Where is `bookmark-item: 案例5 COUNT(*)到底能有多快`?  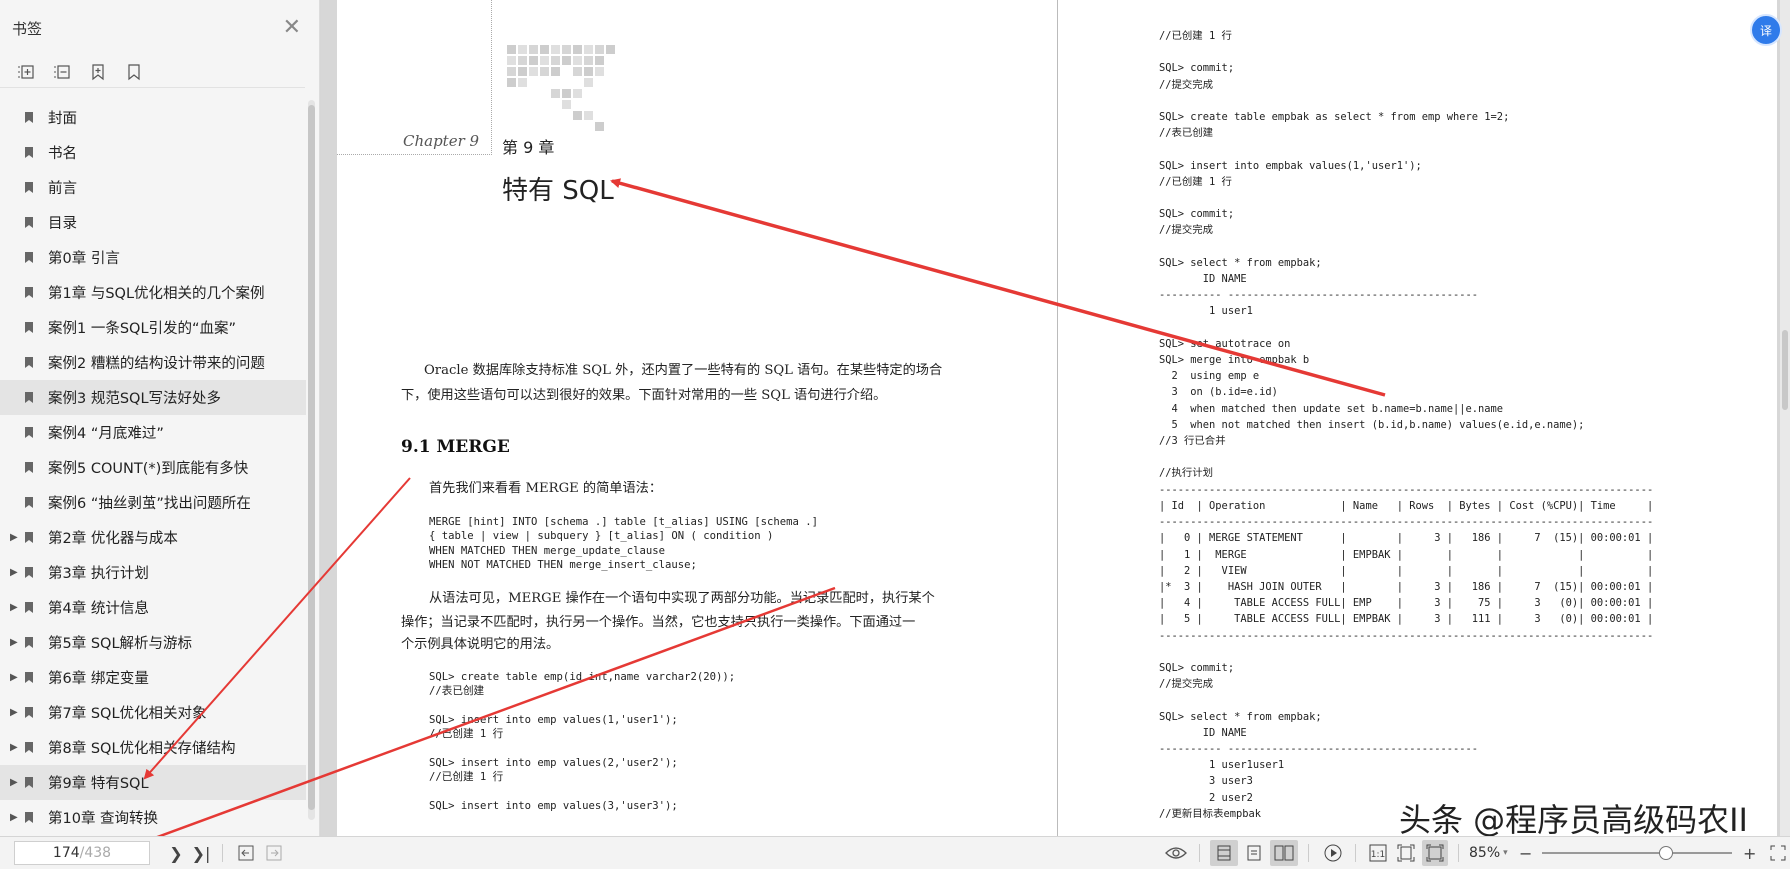 bookmark-item: 案例5 COUNT(*)到底能有多快 is located at coordinates (153, 467).